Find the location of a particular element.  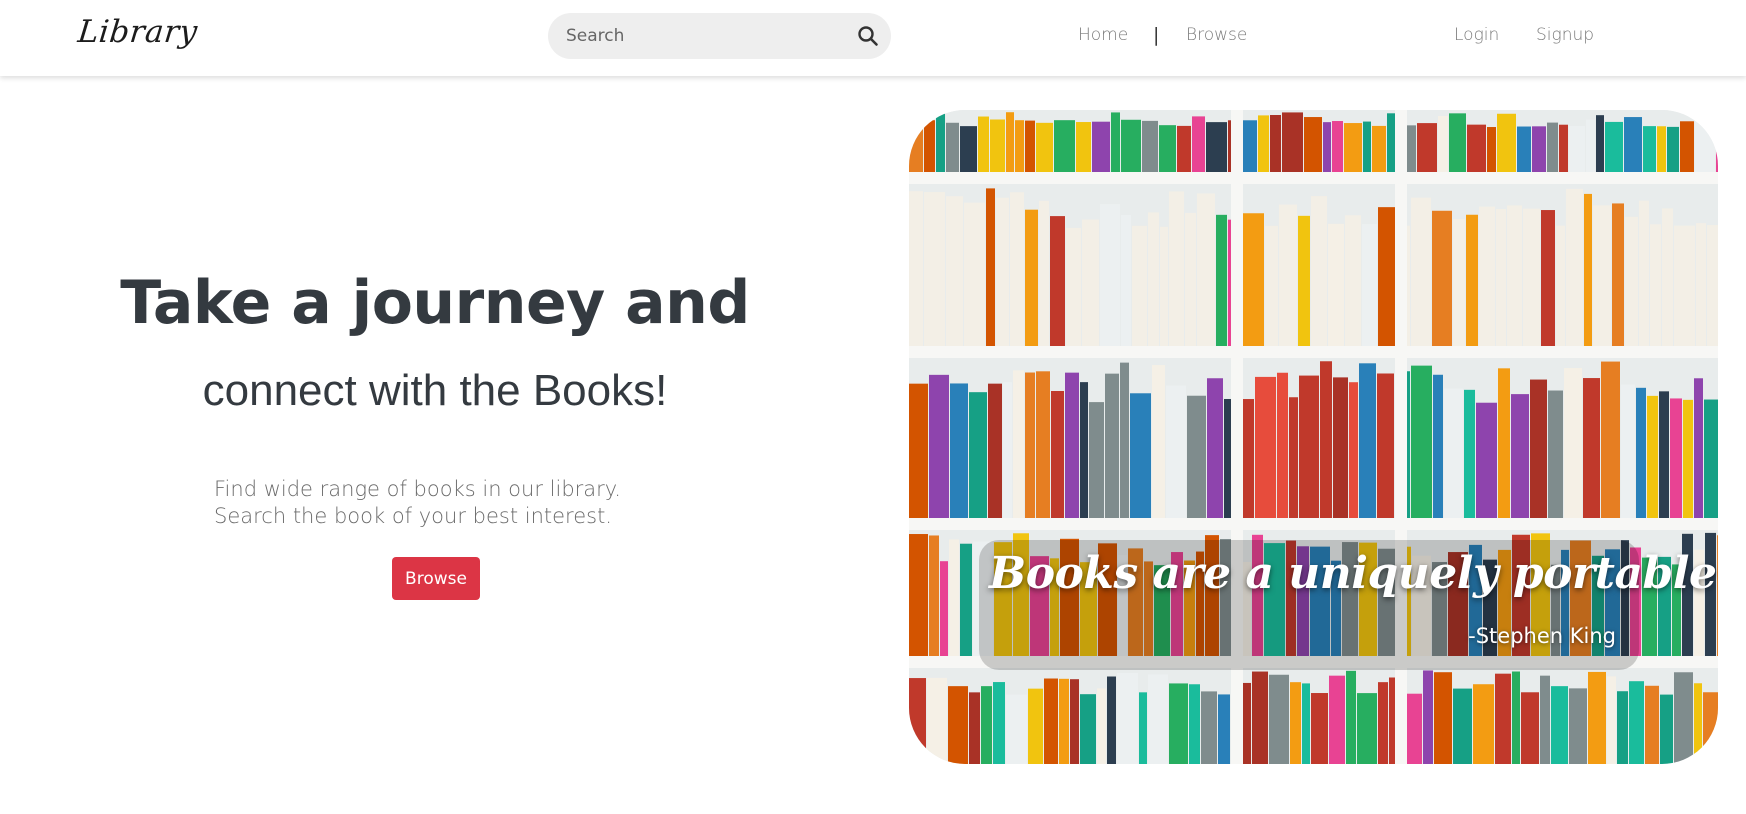

browse-button: Browse is located at coordinates (436, 578).